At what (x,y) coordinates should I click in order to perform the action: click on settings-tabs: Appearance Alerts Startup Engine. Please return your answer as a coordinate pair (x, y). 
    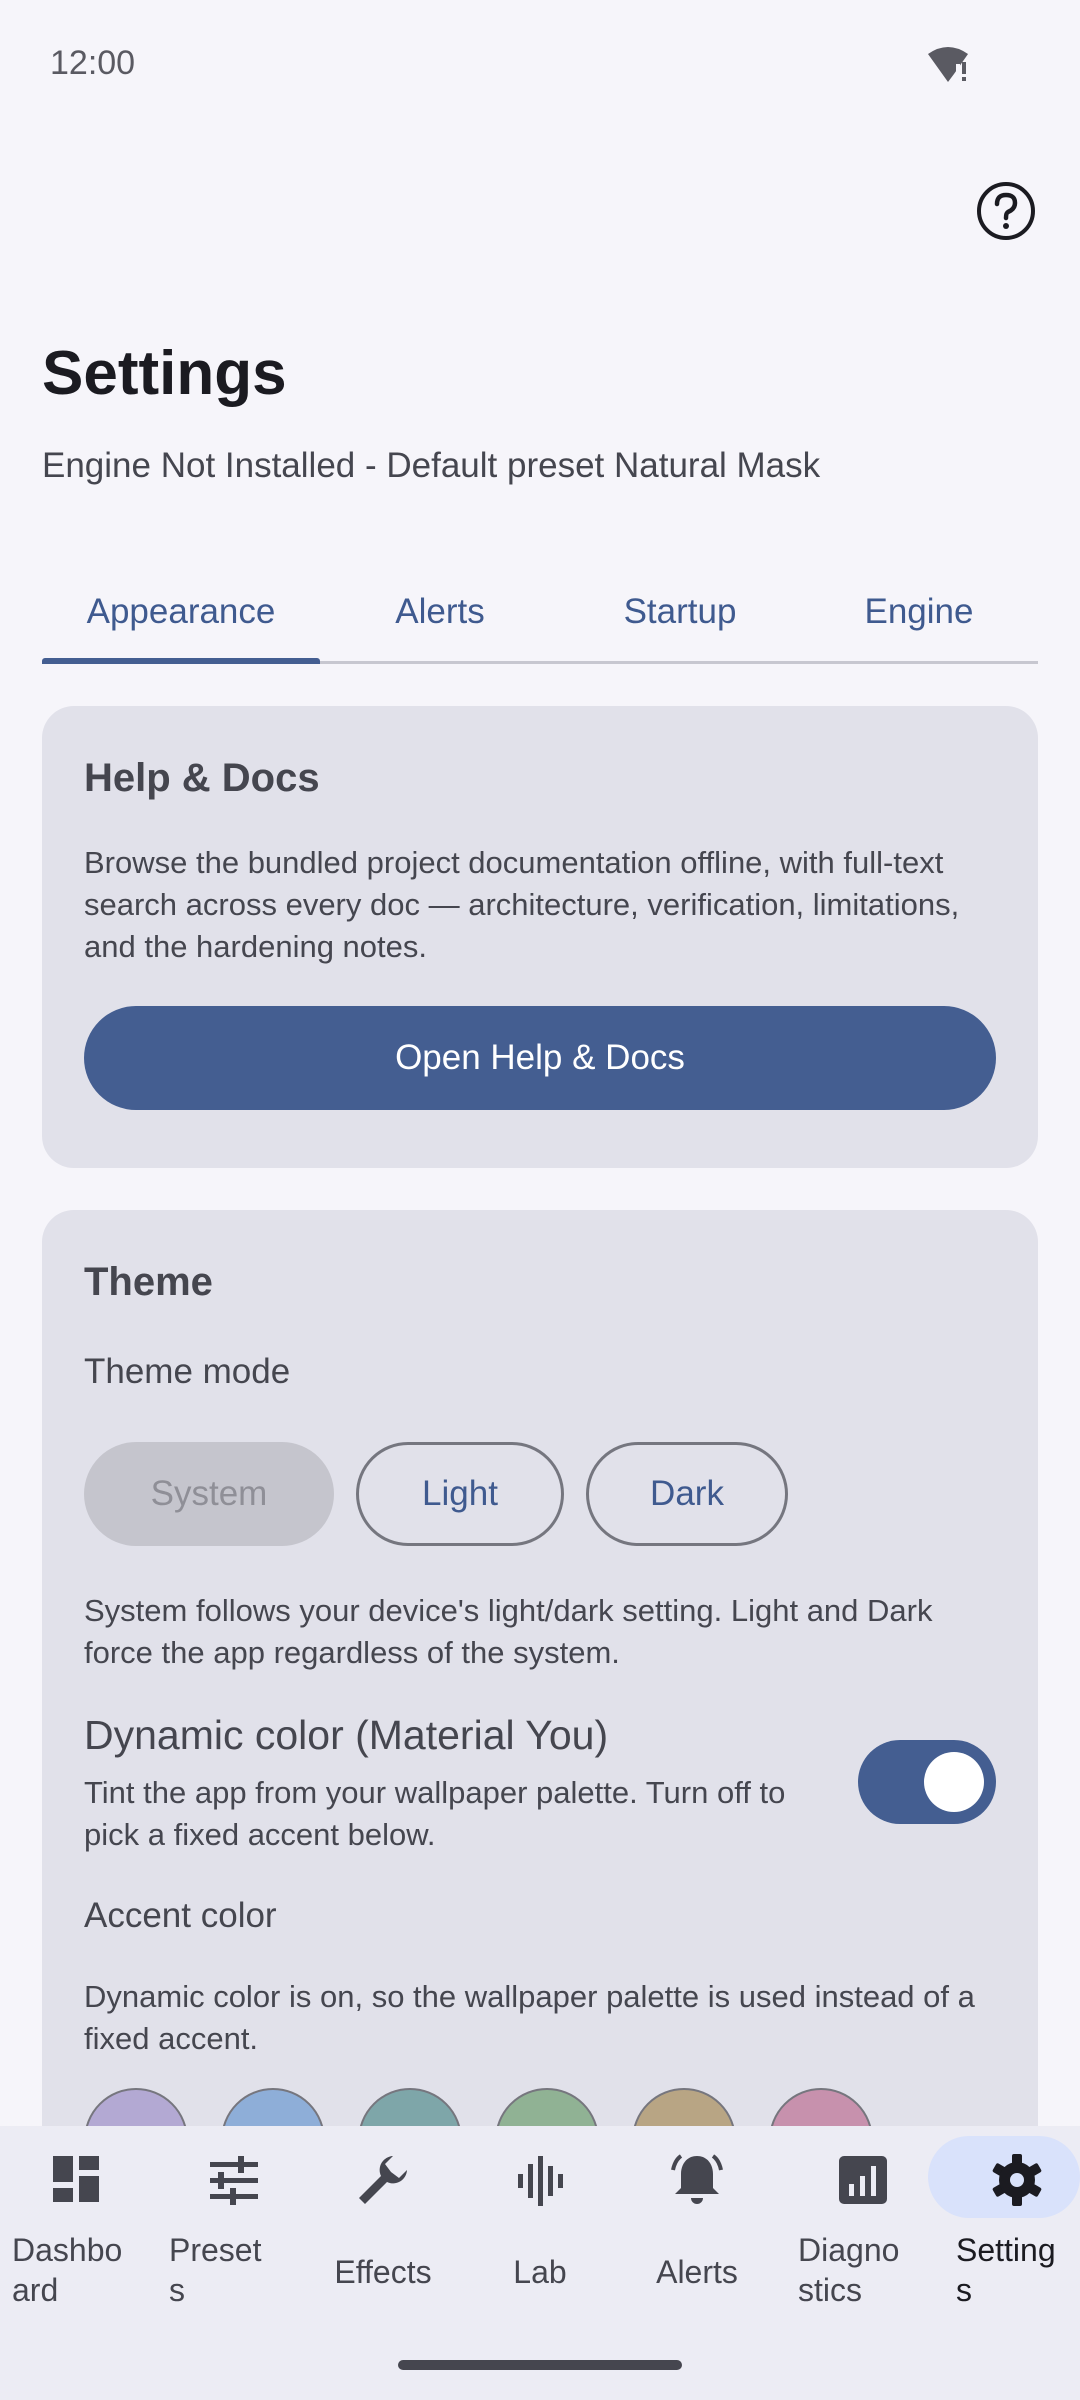
    Looking at the image, I should click on (540, 612).